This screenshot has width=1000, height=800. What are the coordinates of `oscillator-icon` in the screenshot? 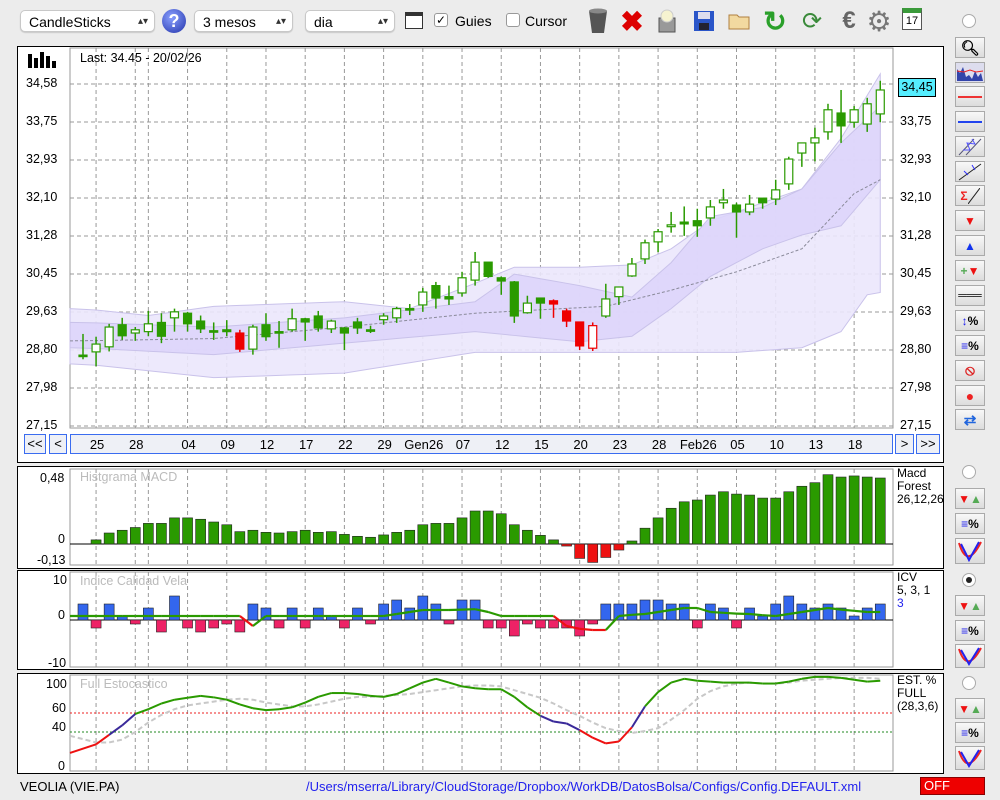 It's located at (970, 758).